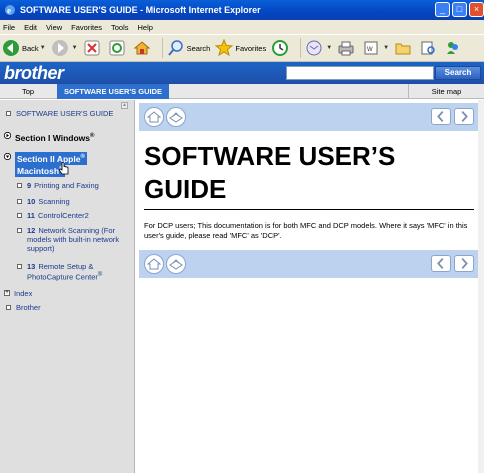  Describe the element at coordinates (446, 91) in the screenshot. I see `tab-site-map: Site map` at that location.